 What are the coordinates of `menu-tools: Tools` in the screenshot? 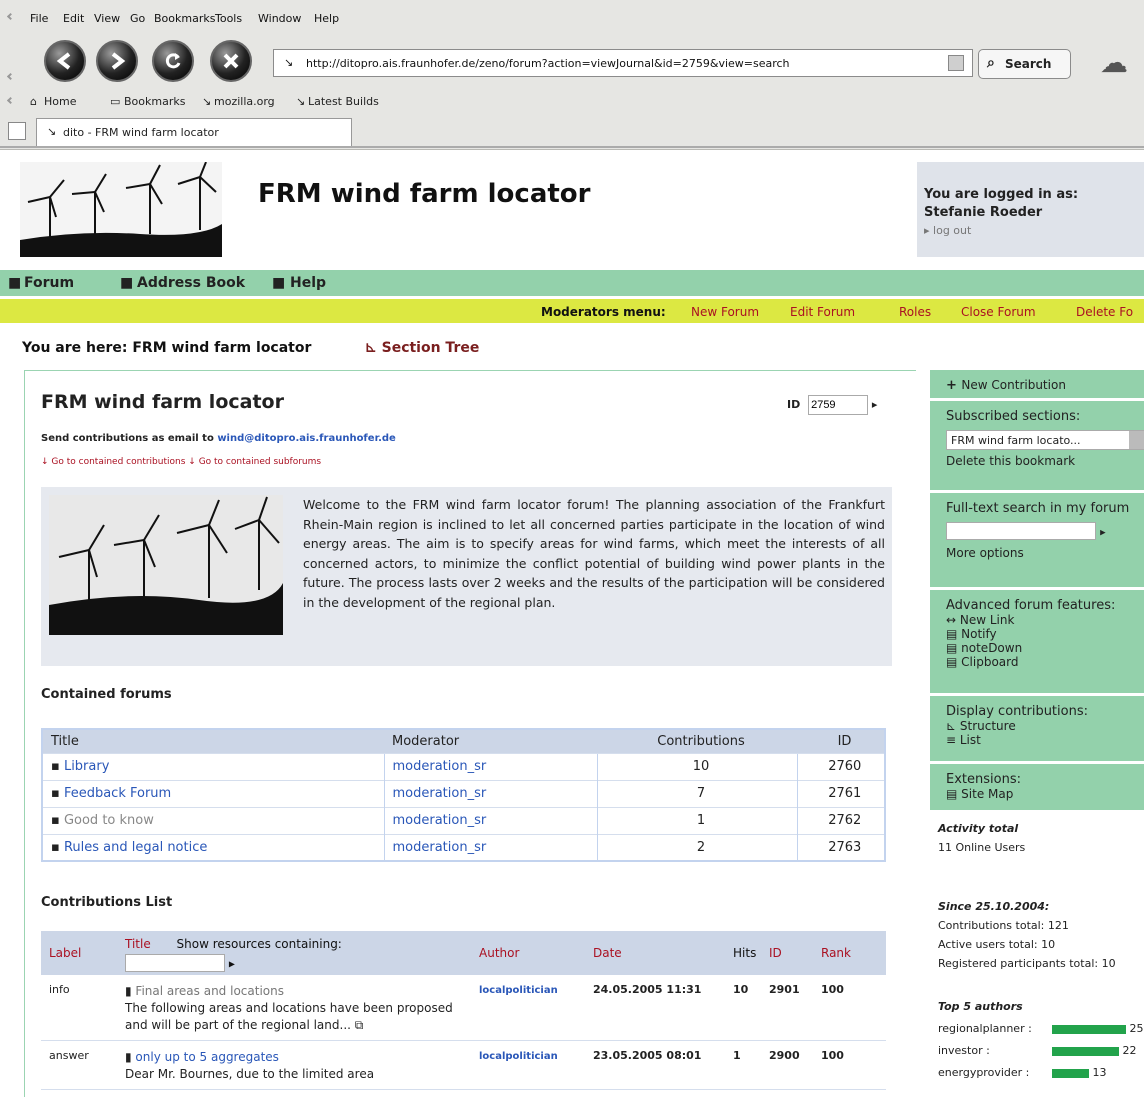 It's located at (228, 18).